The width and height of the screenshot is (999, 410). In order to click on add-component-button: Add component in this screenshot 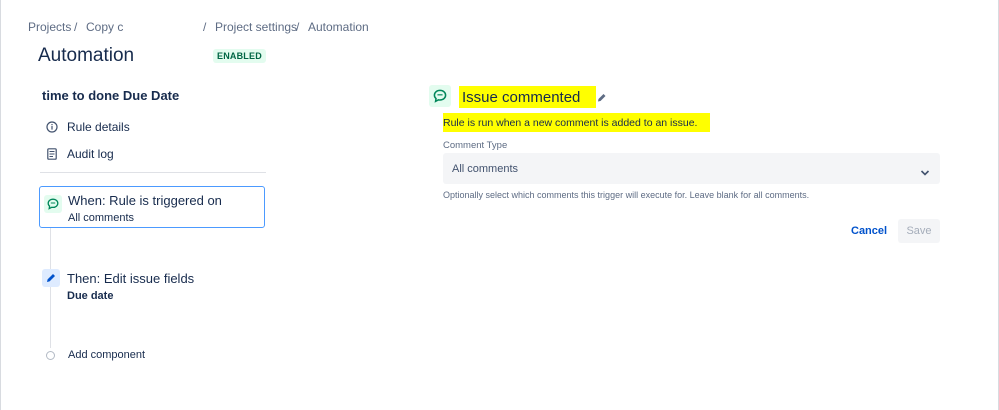, I will do `click(95, 355)`.